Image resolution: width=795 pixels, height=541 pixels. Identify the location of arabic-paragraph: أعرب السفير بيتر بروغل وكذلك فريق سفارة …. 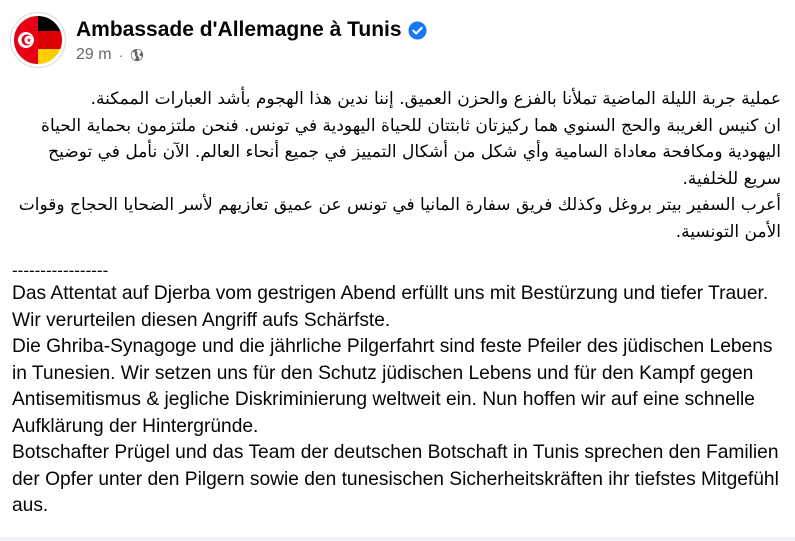
(399, 218).